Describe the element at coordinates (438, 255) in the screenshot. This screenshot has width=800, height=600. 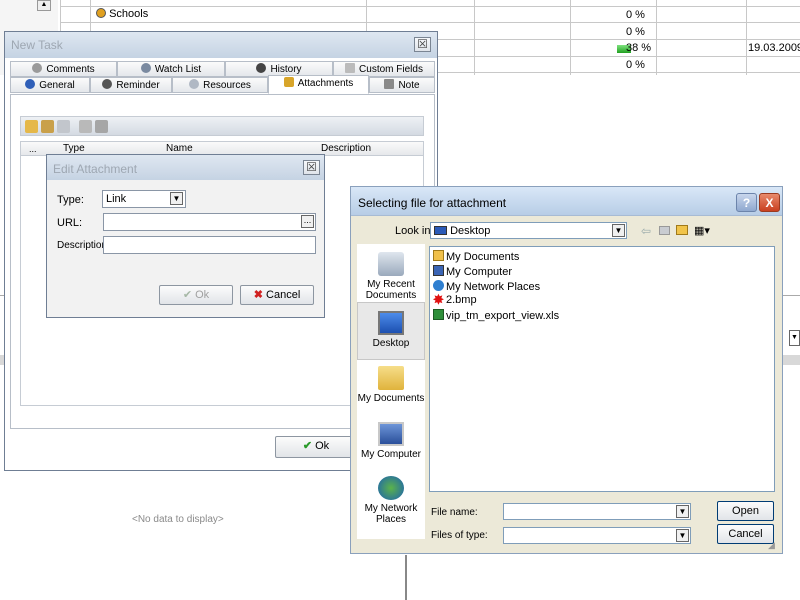
I see `folder-icon` at that location.